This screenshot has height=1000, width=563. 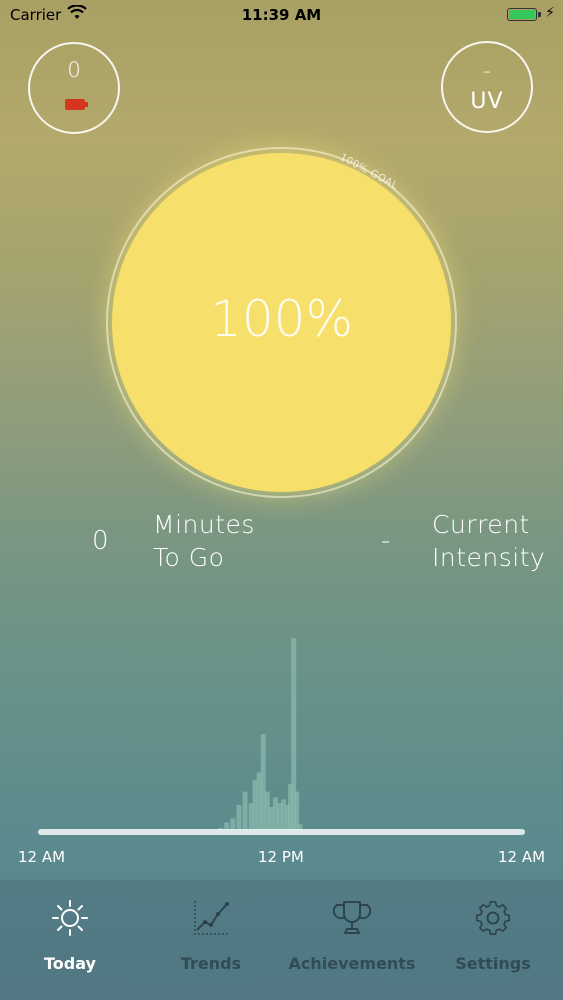 What do you see at coordinates (281, 319) in the screenshot?
I see `progress-percent: 100%` at bounding box center [281, 319].